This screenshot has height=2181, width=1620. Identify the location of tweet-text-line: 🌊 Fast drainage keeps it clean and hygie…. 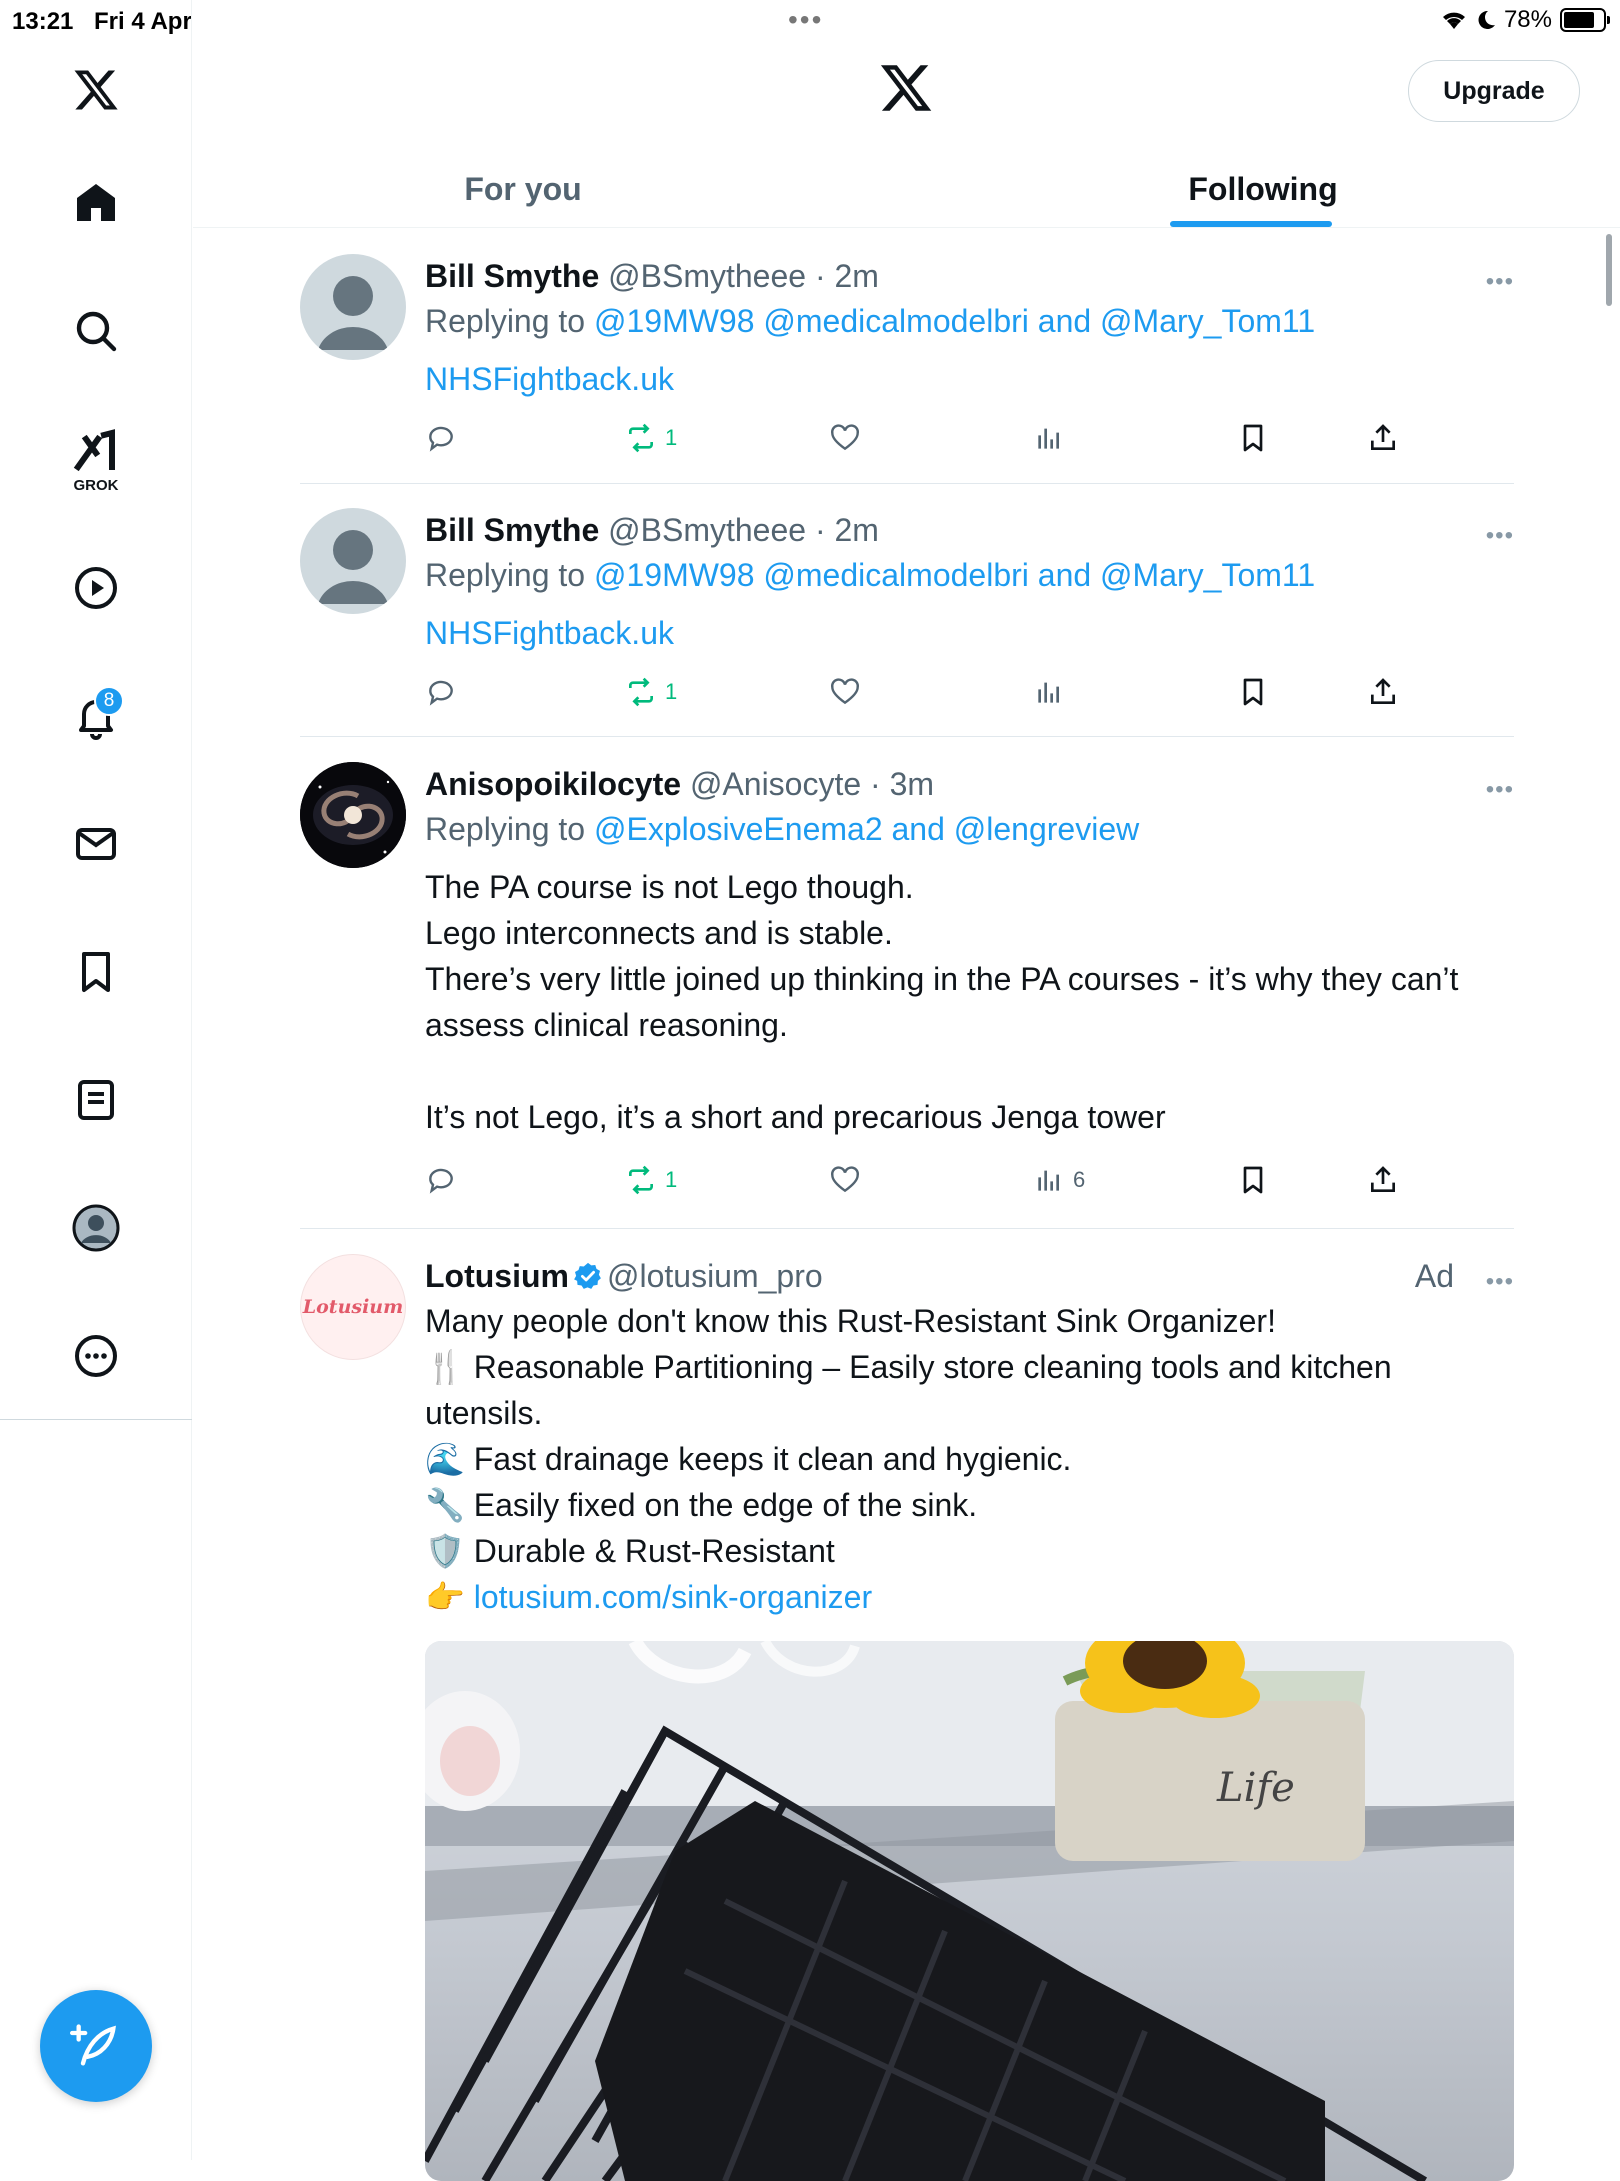
(748, 1459).